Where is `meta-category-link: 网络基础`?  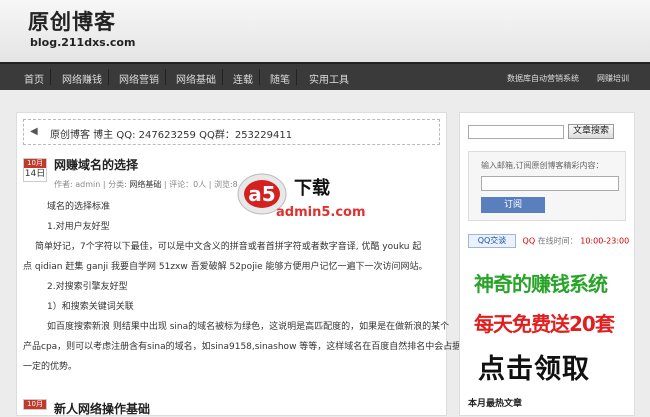
meta-category-link: 网络基础 is located at coordinates (145, 184).